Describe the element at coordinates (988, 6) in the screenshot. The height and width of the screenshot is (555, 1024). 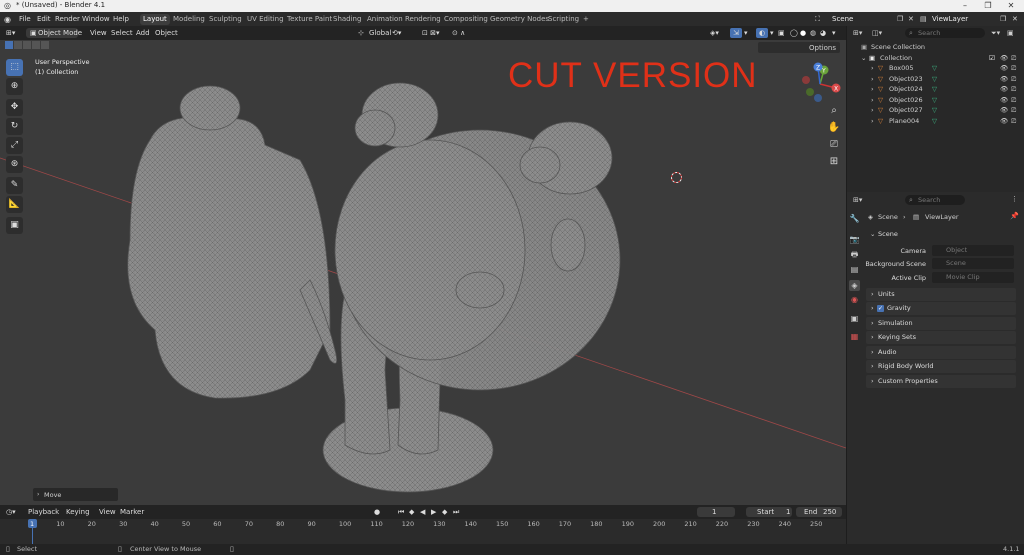
I see `maximize-button: ❐` at that location.